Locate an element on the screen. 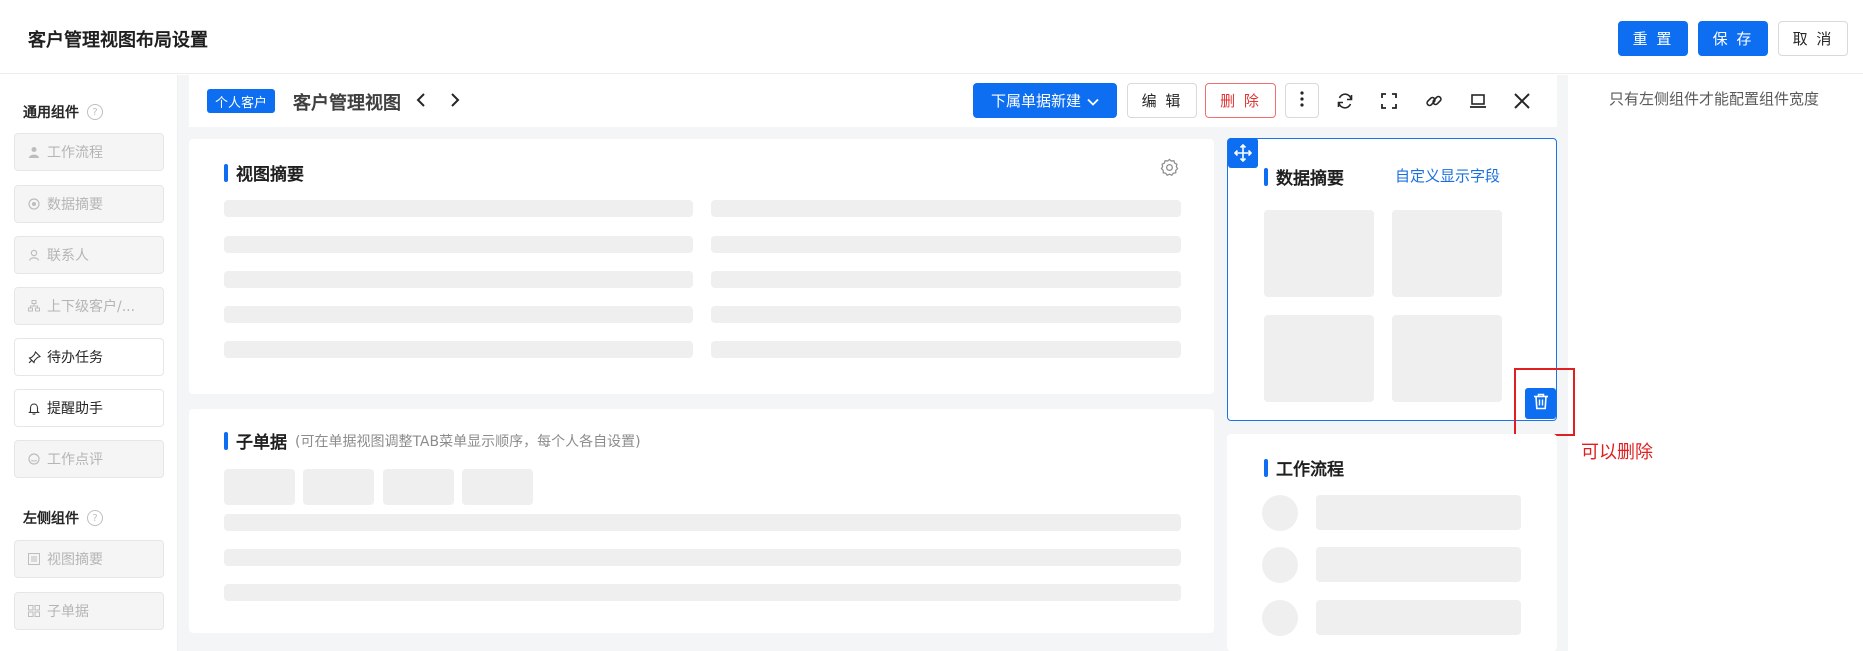 This screenshot has width=1863, height=651. list-icon is located at coordinates (34, 559).